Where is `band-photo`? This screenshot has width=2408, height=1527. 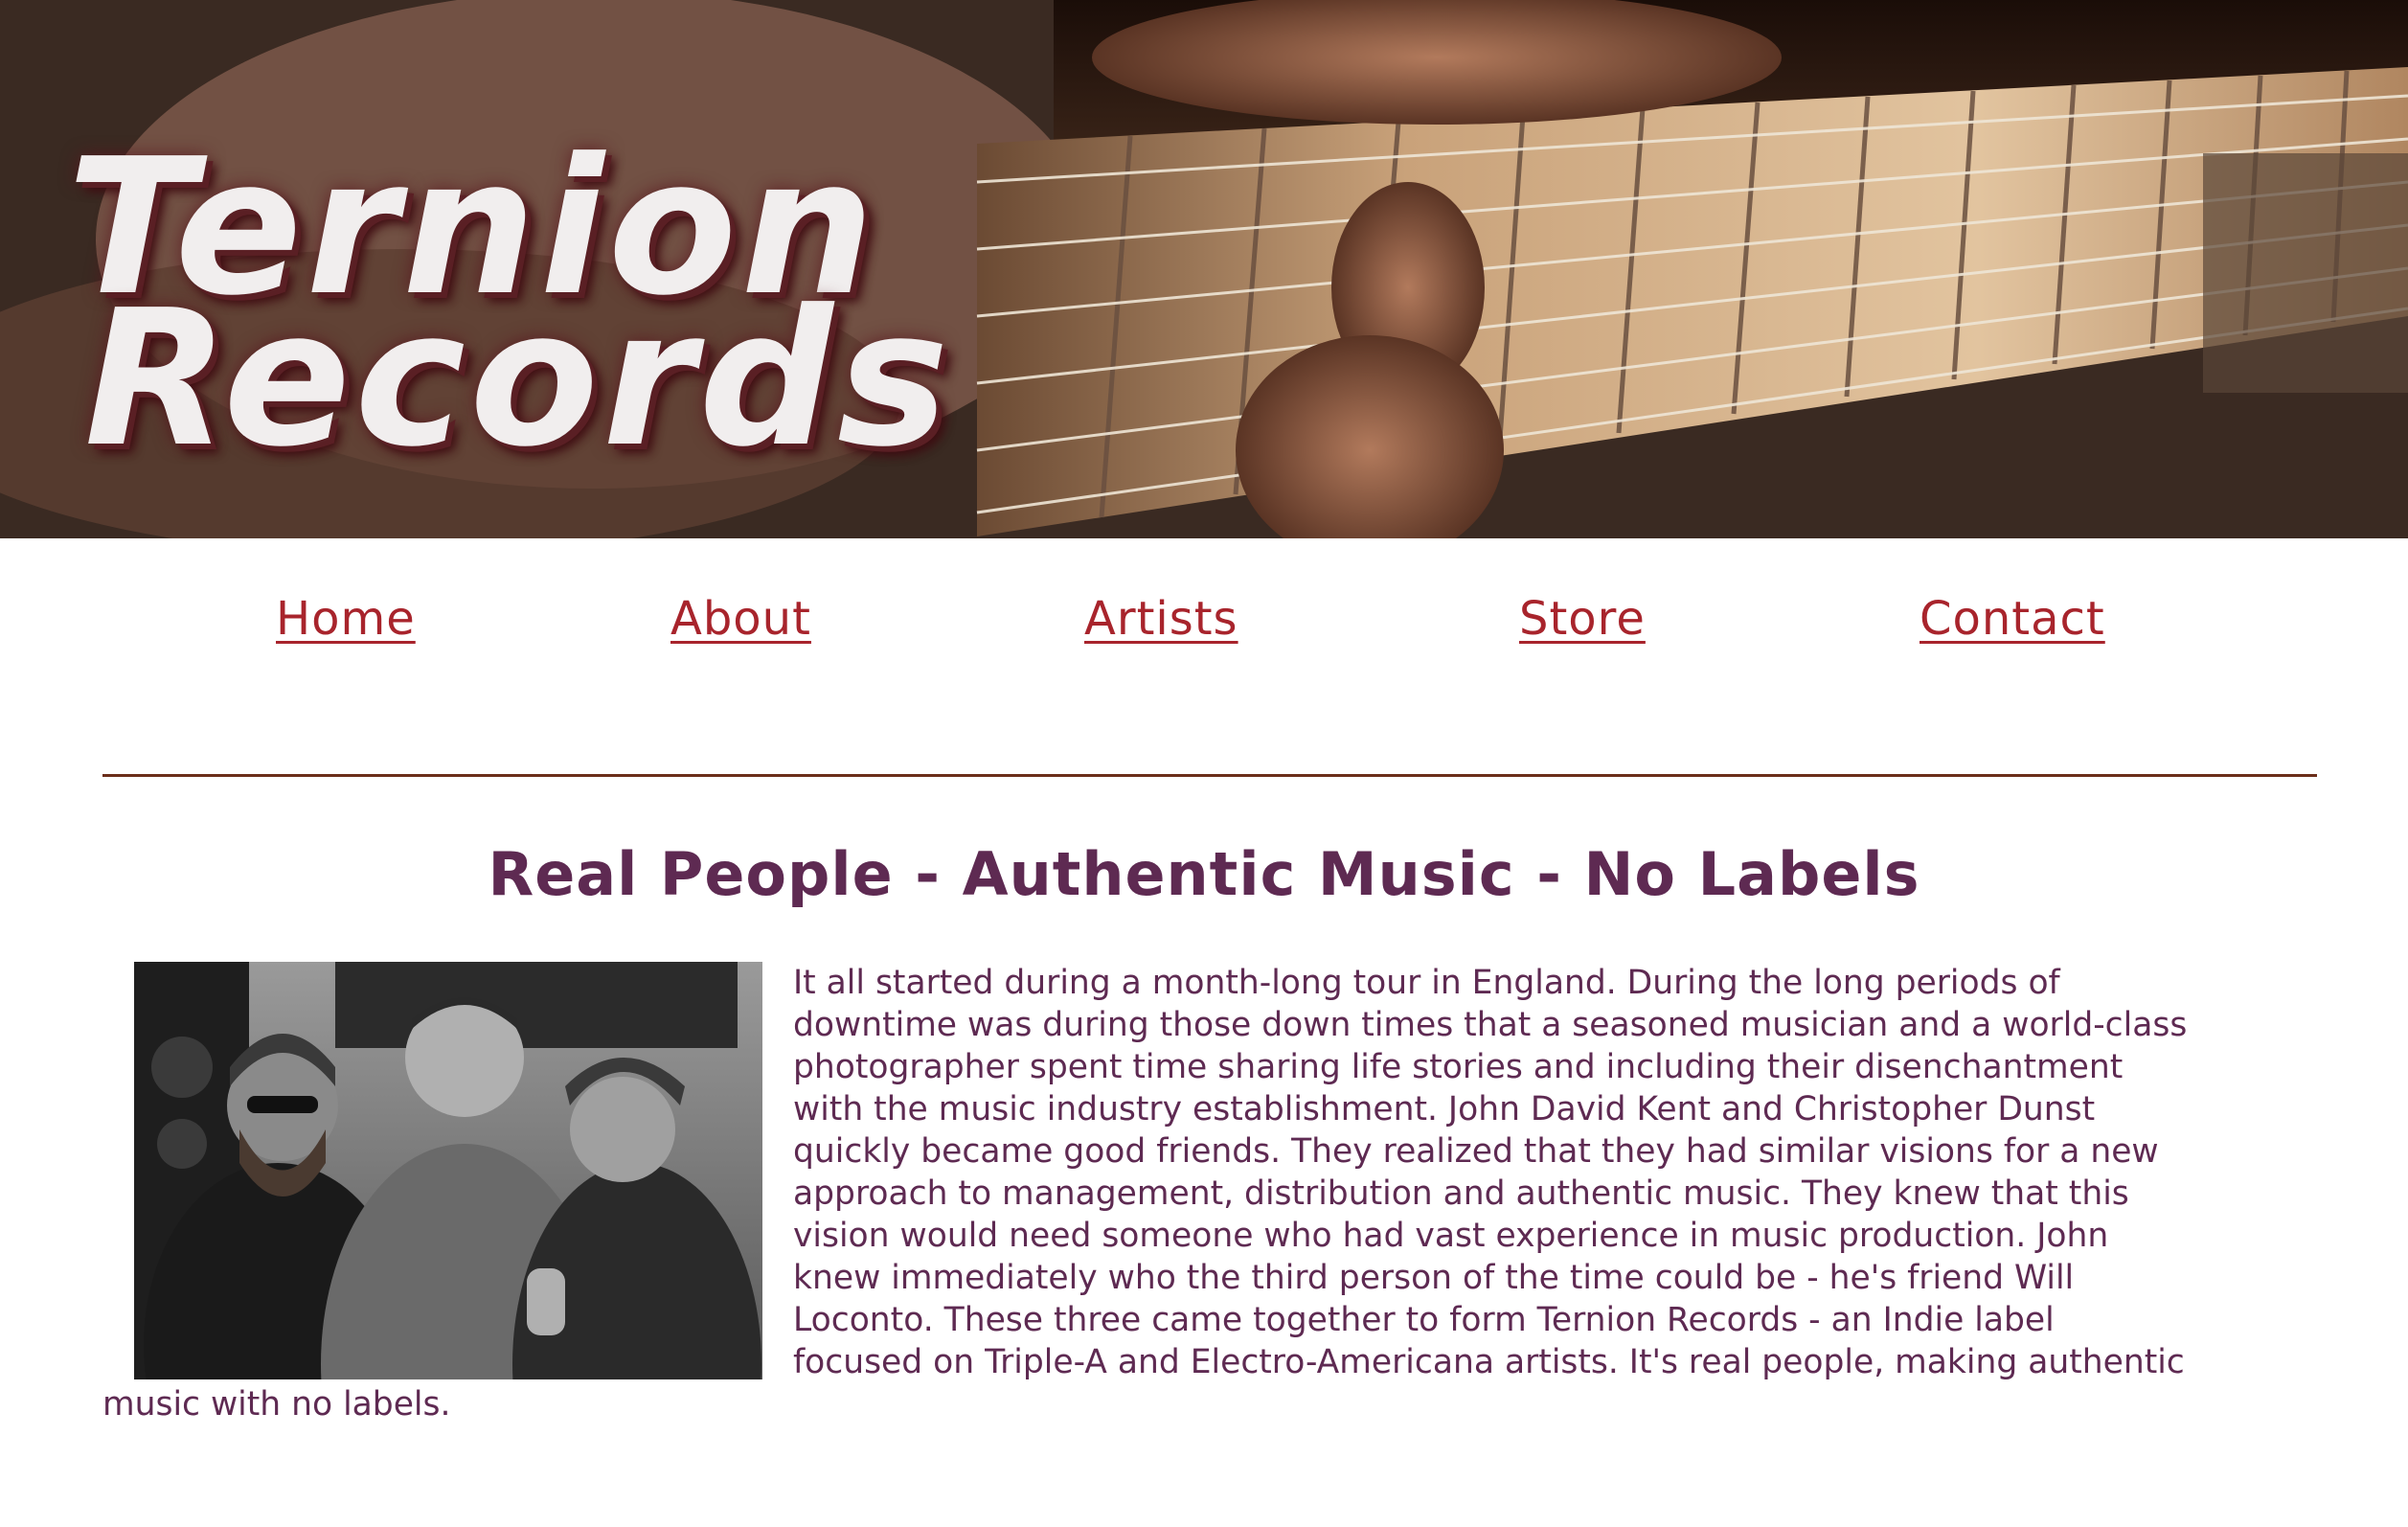 band-photo is located at coordinates (448, 1170).